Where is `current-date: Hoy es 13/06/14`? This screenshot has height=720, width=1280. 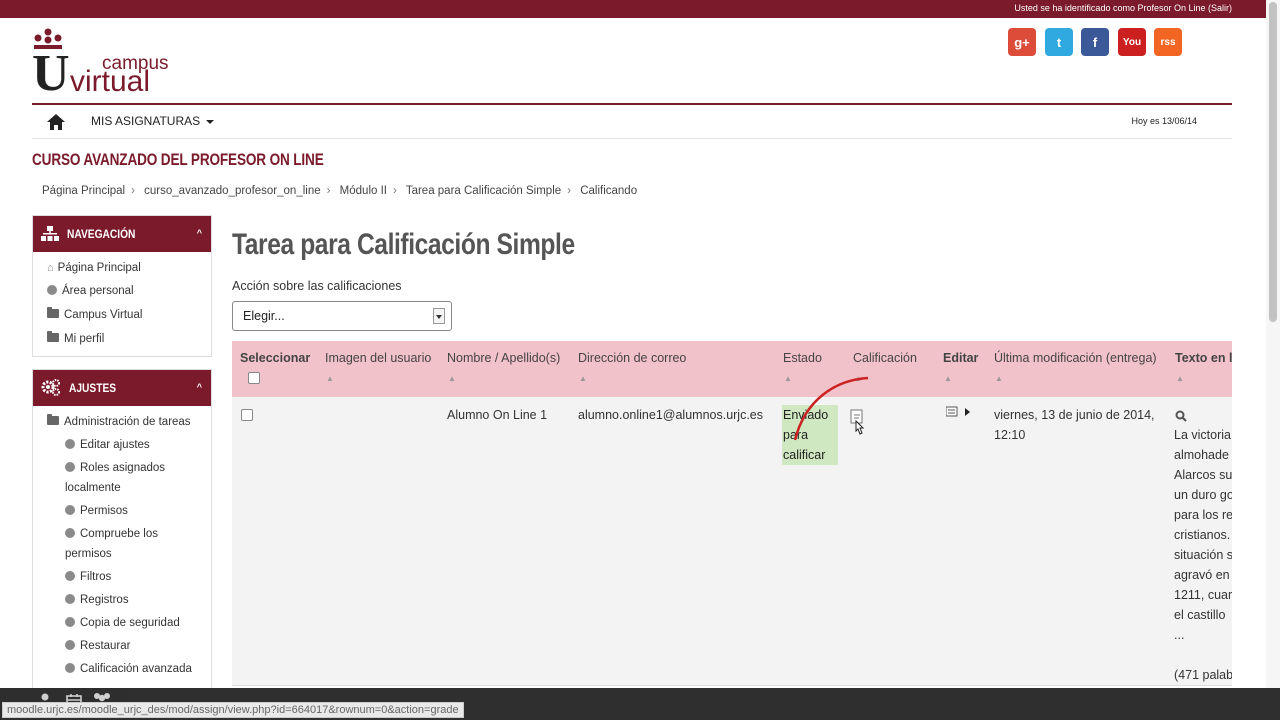 current-date: Hoy es 13/06/14 is located at coordinates (1164, 121).